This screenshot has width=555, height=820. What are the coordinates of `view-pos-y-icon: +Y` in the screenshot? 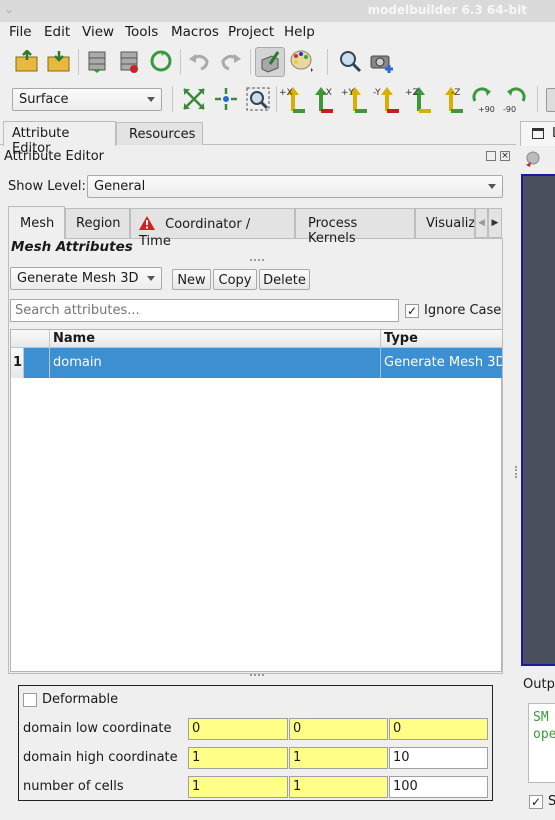 It's located at (354, 99).